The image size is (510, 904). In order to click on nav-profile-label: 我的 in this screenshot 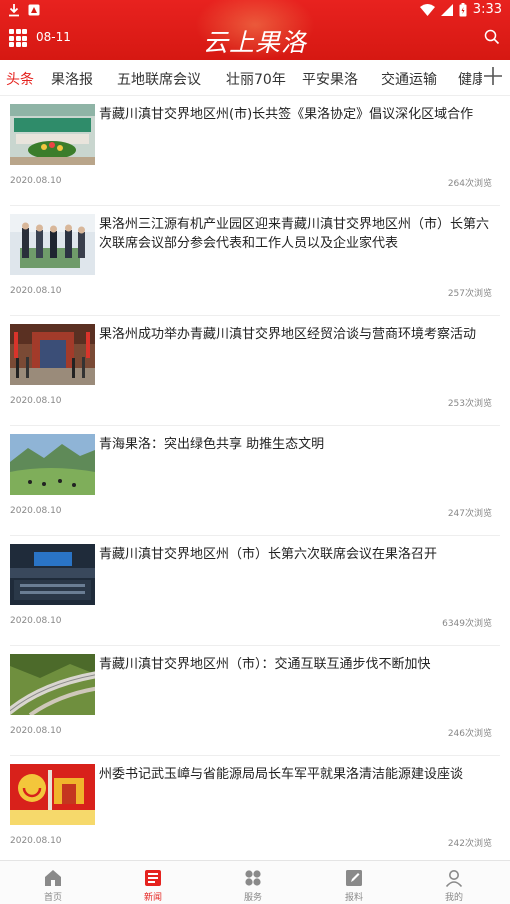, I will do `click(453, 898)`.